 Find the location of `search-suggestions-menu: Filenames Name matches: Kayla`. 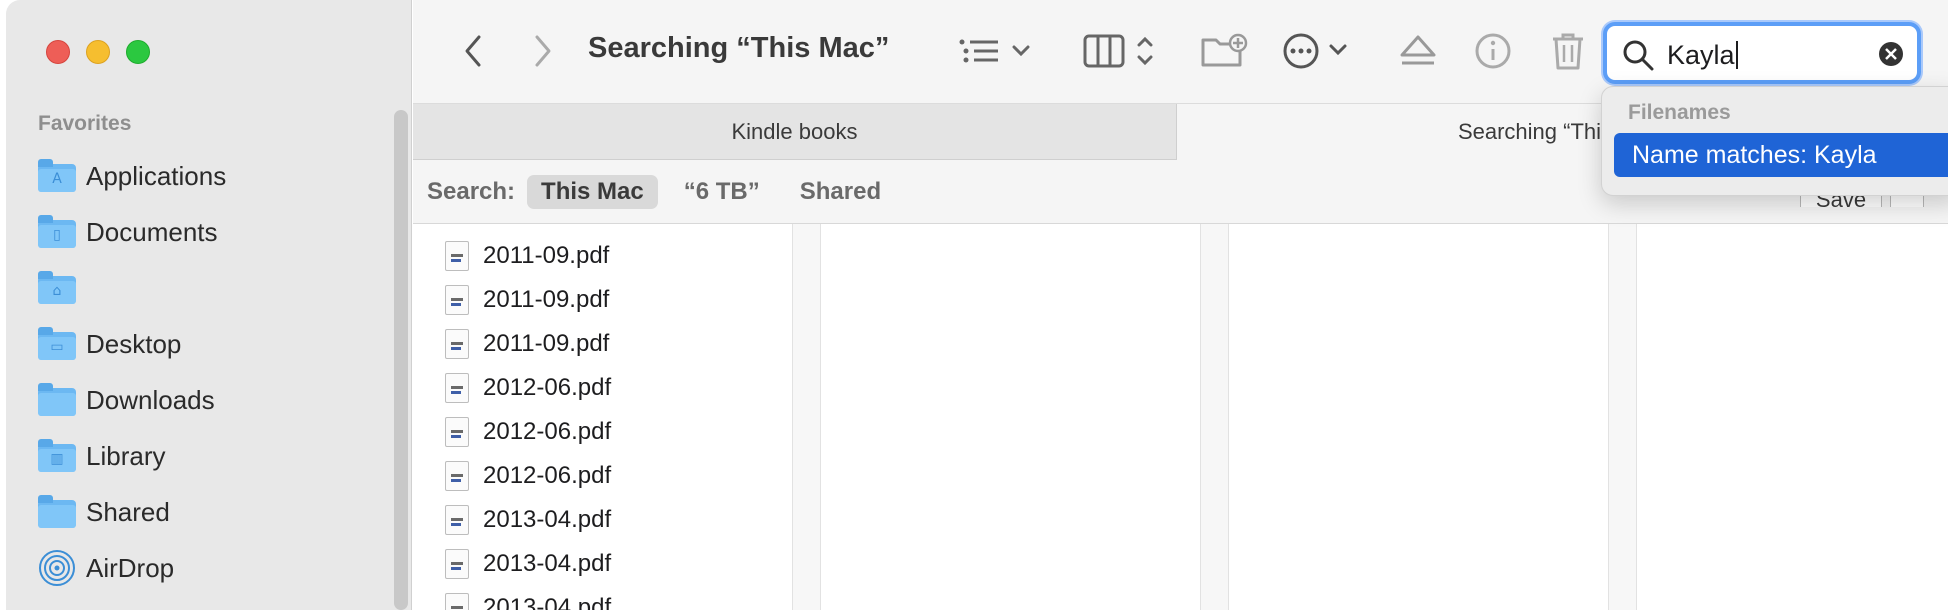

search-suggestions-menu: Filenames Name matches: Kayla is located at coordinates (1774, 141).